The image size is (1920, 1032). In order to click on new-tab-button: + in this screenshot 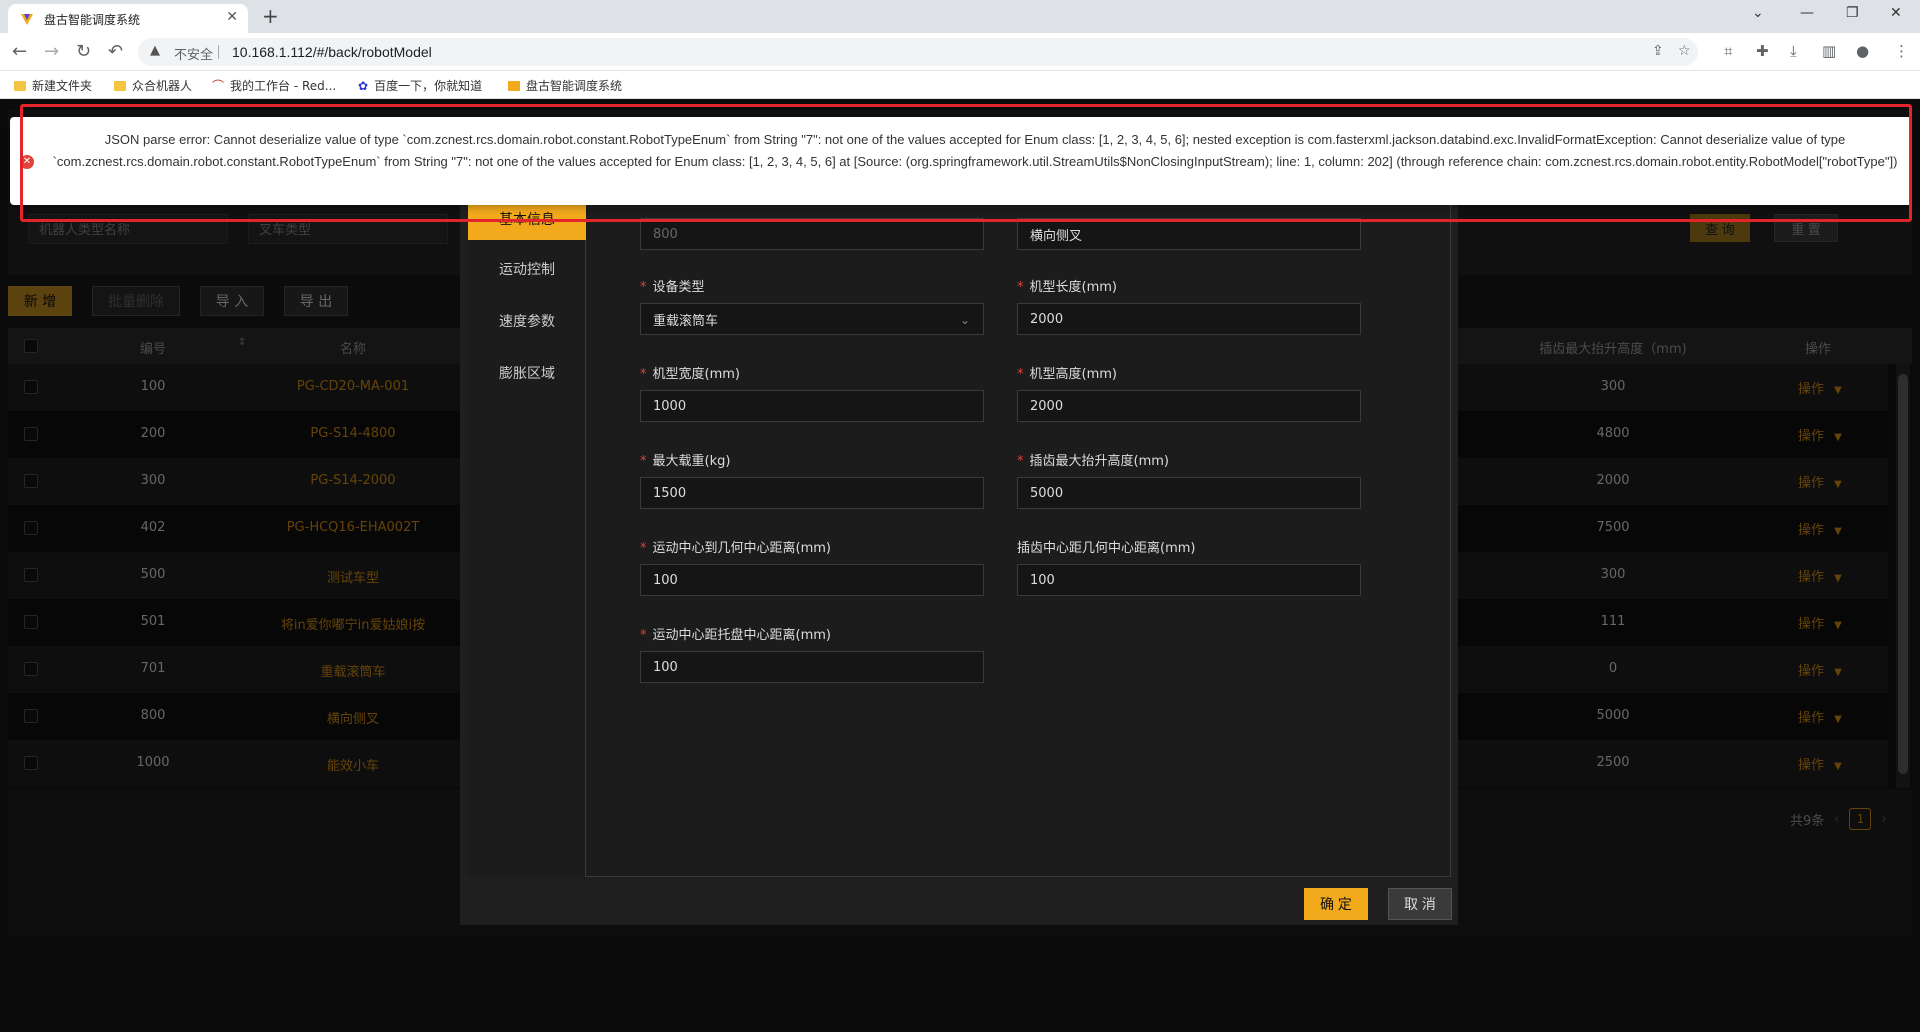, I will do `click(270, 16)`.